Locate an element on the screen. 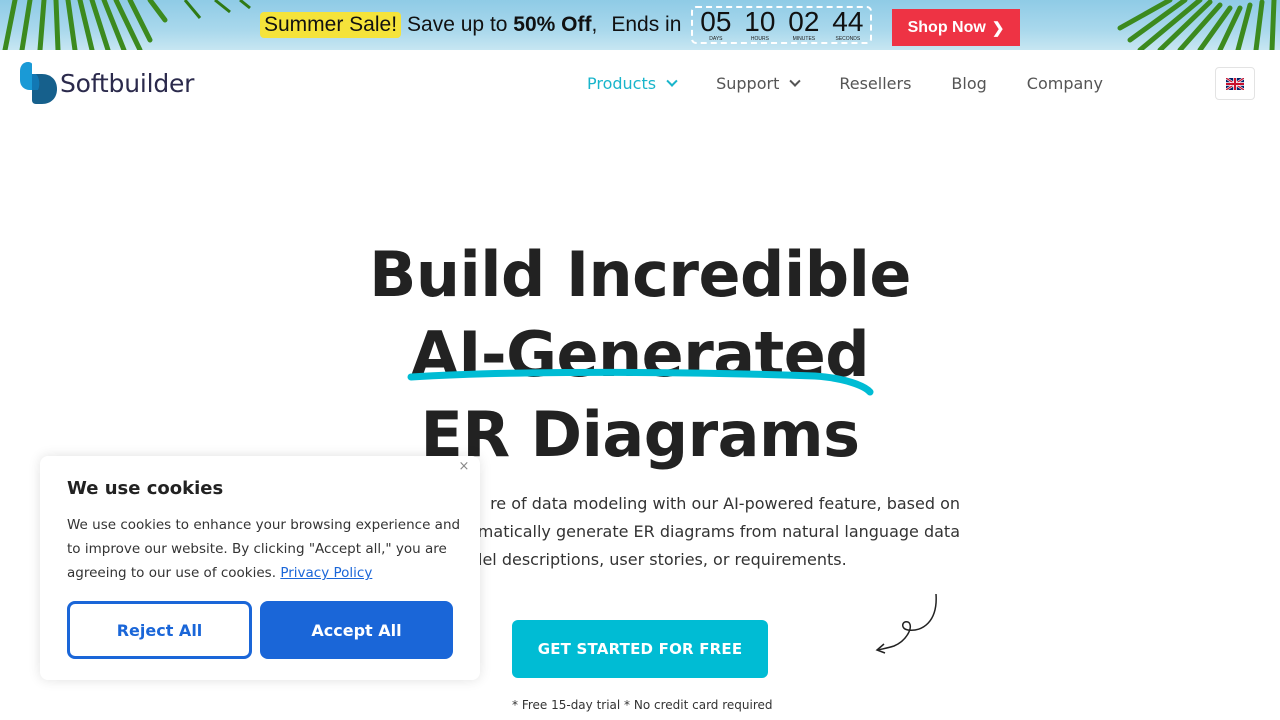 This screenshot has height=720, width=1280. logo-text: Softbuilder is located at coordinates (127, 83).